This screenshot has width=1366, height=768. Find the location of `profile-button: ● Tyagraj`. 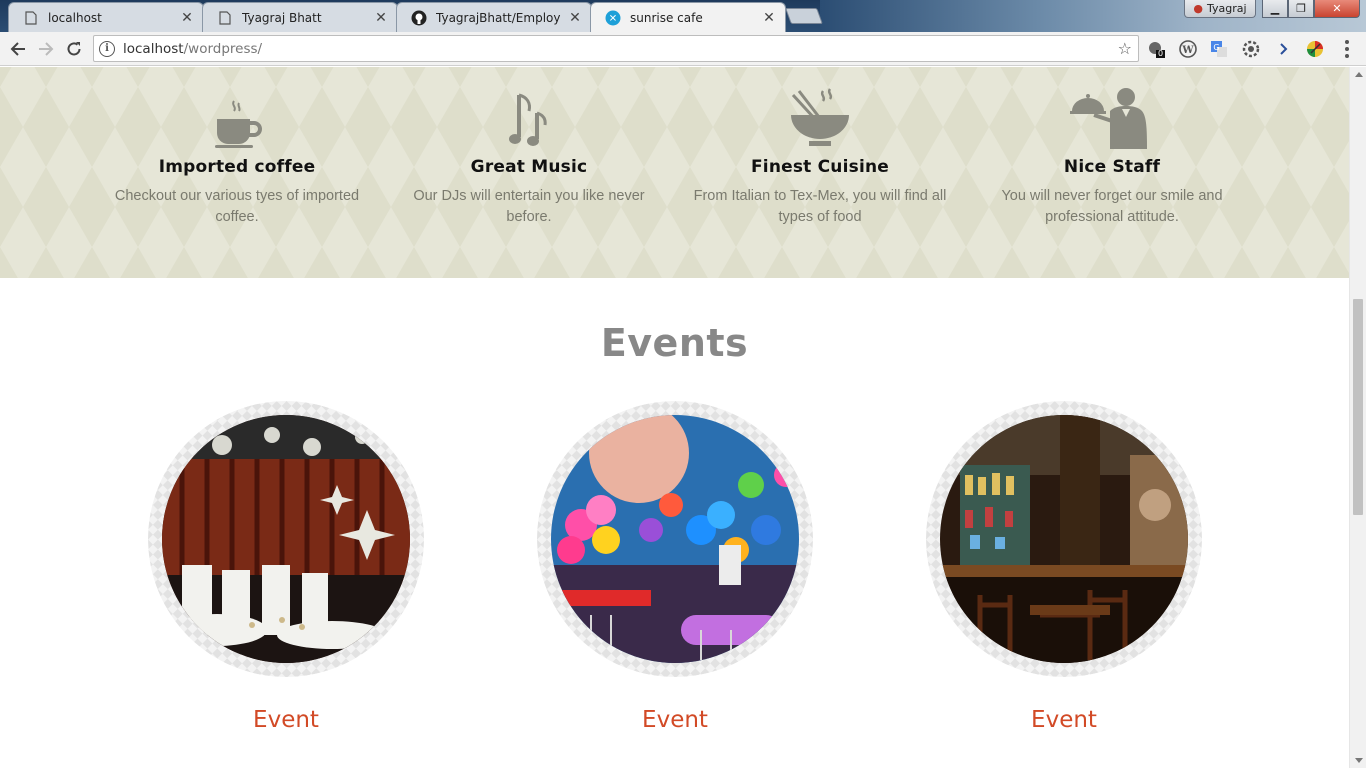

profile-button: ● Tyagraj is located at coordinates (1220, 9).